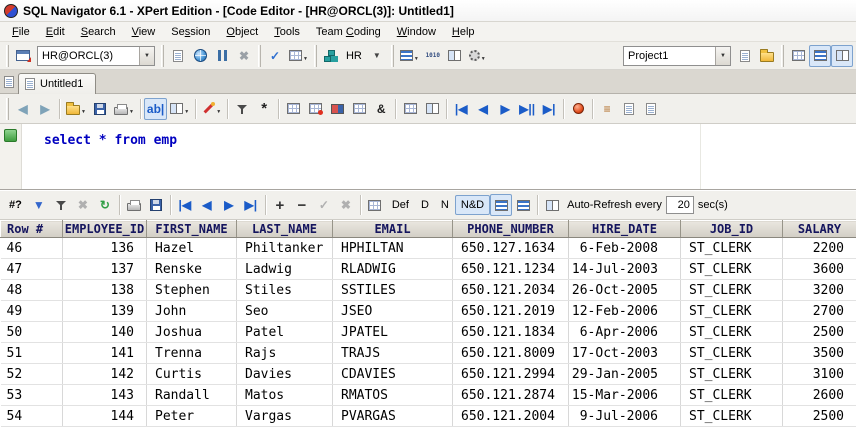 The height and width of the screenshot is (436, 856). I want to click on refresh-interval-input, so click(679, 205).